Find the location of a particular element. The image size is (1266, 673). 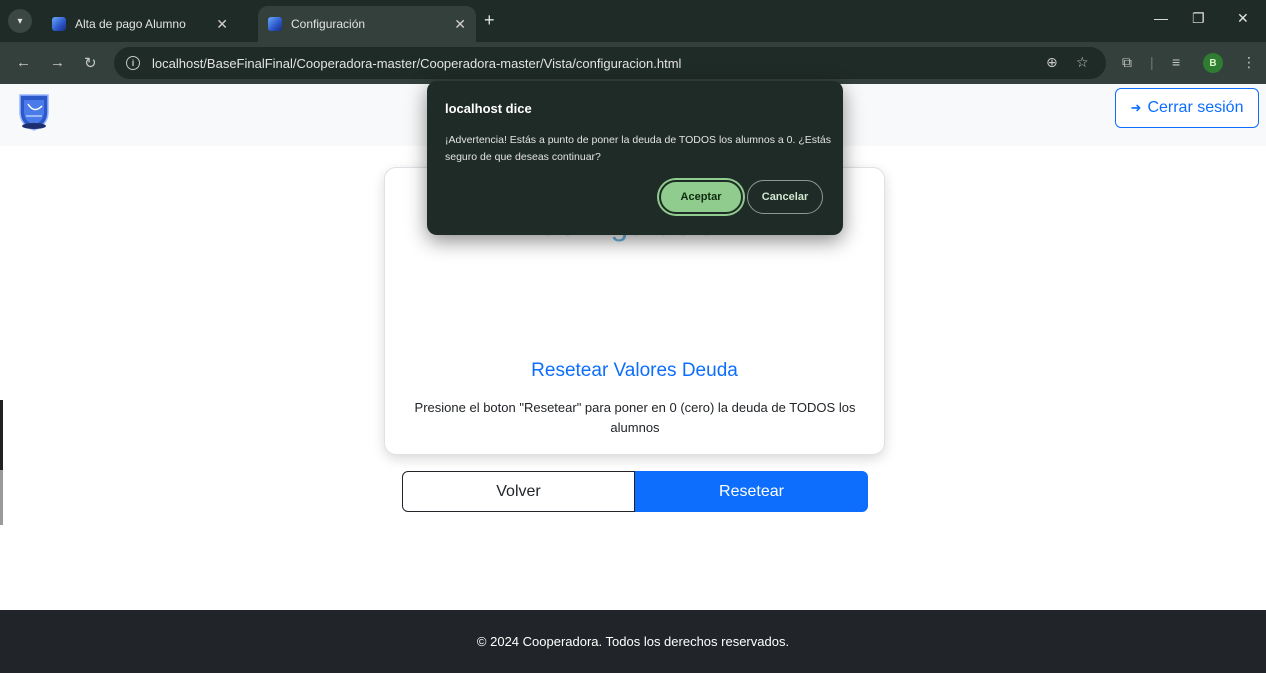

cooperadora-logo-icon is located at coordinates (34, 112).